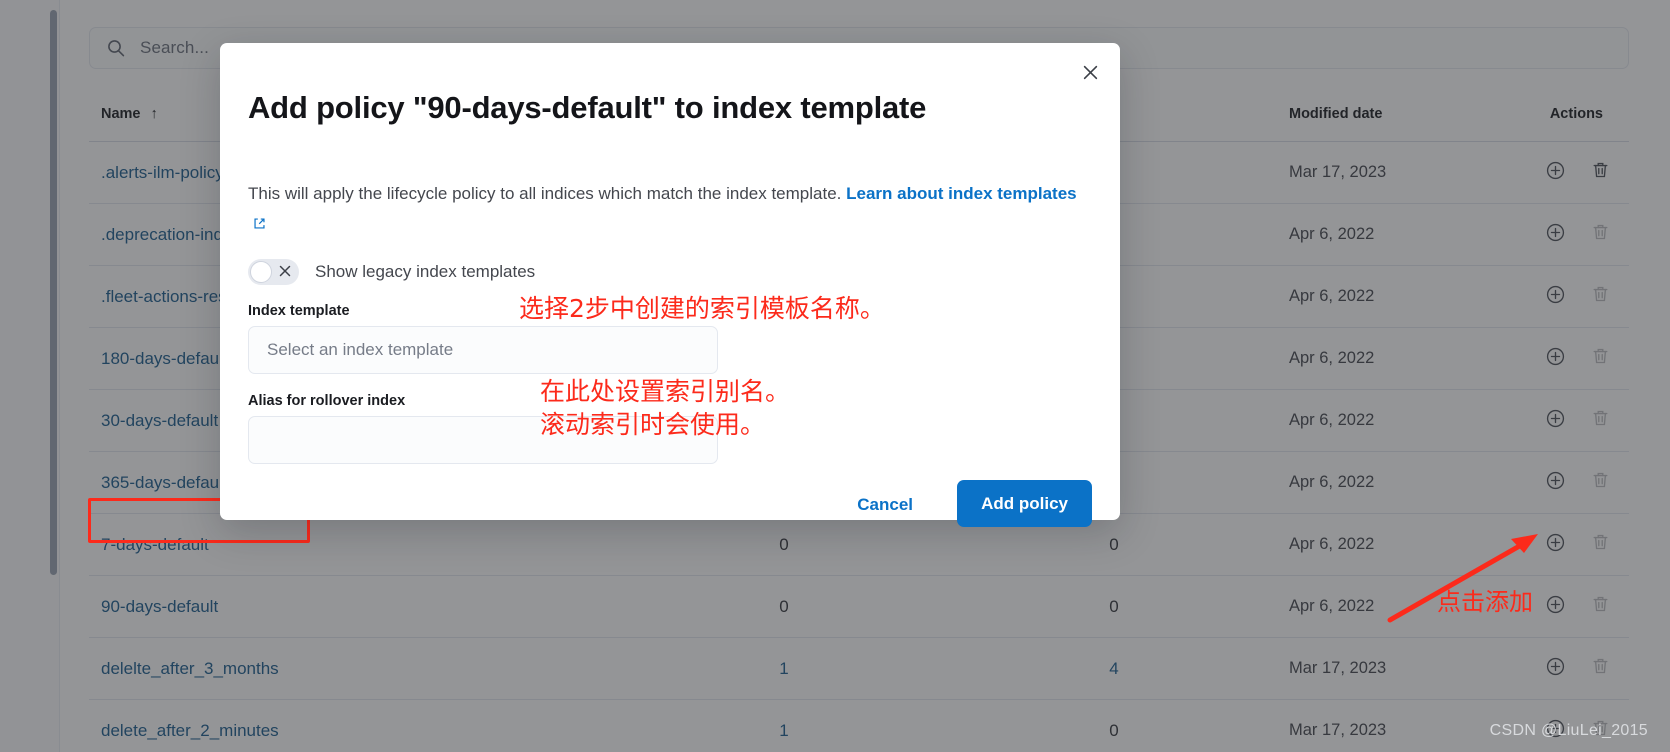  I want to click on legacy-templates-toggle-row: Show legacy index templates, so click(391, 272).